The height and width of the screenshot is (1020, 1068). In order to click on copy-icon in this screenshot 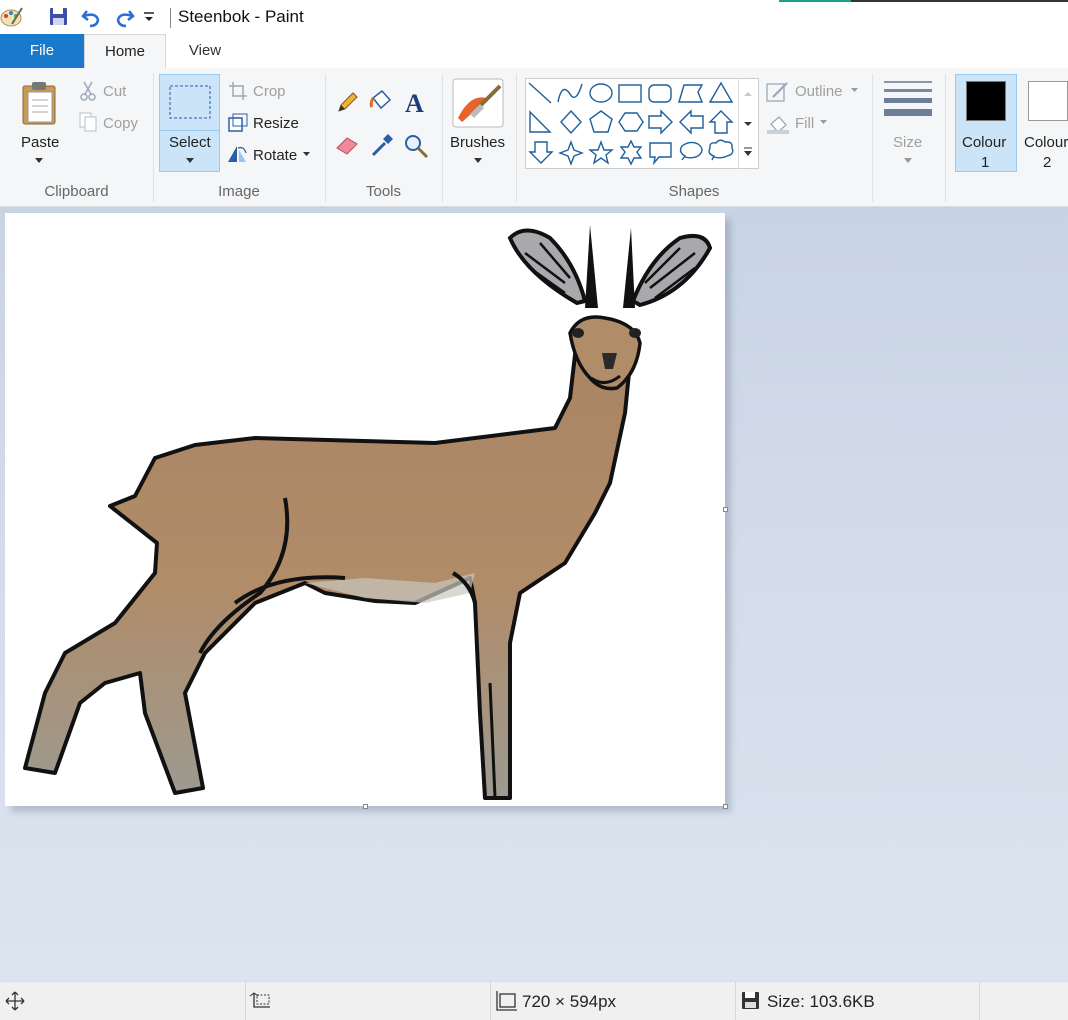, I will do `click(88, 122)`.